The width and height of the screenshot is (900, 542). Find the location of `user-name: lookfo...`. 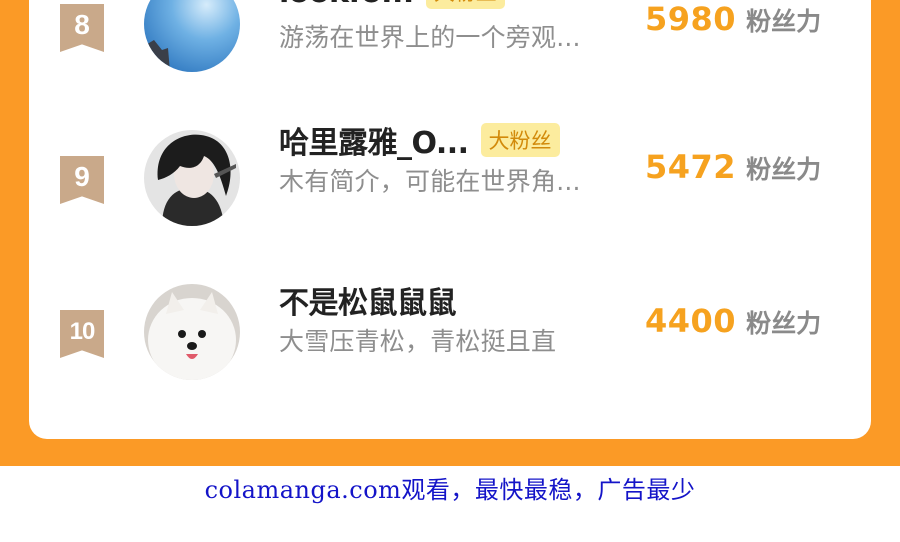

user-name: lookfo... is located at coordinates (346, 5).